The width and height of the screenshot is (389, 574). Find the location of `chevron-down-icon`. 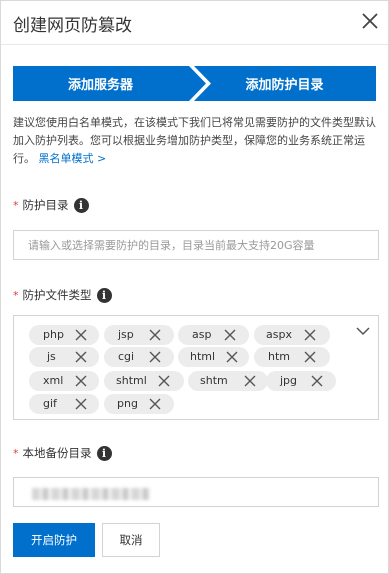

chevron-down-icon is located at coordinates (363, 331).